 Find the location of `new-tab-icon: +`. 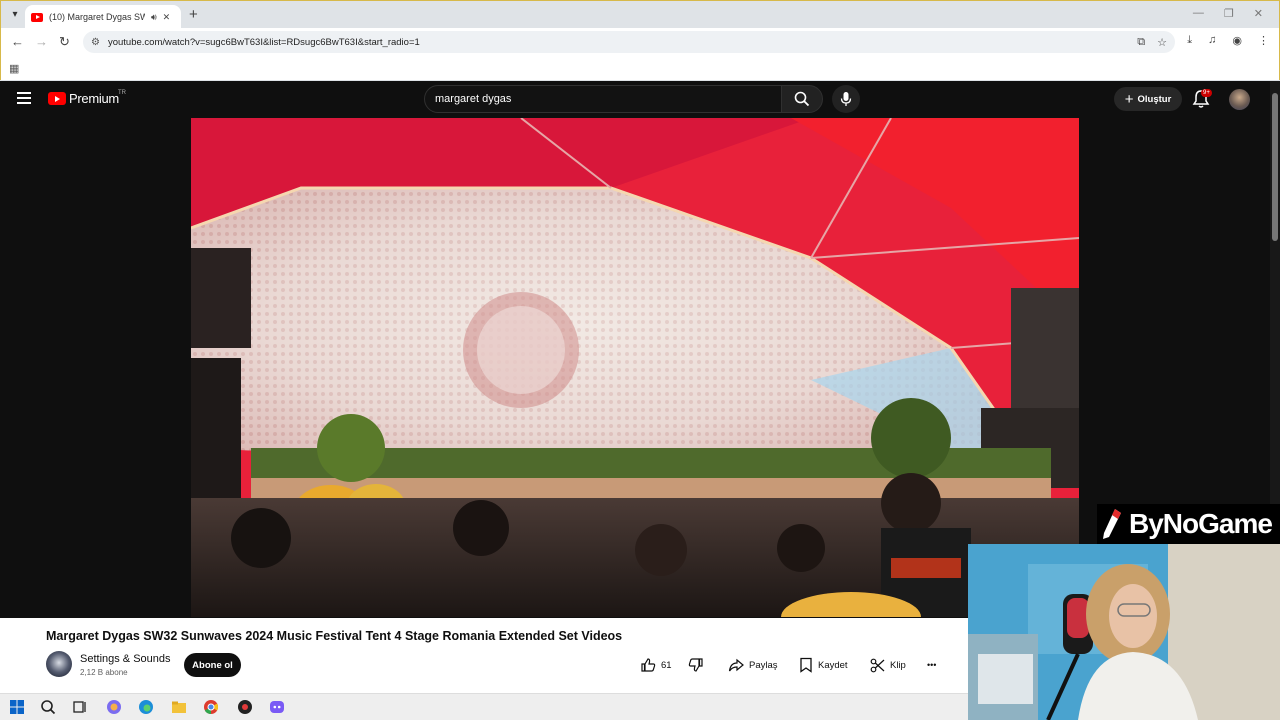

new-tab-icon: + is located at coordinates (193, 14).